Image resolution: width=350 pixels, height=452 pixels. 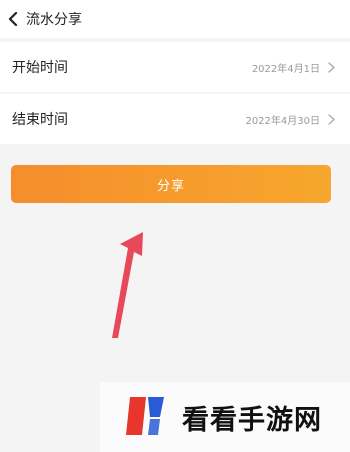 I want to click on watermark-text: 看看手游网, so click(x=252, y=420).